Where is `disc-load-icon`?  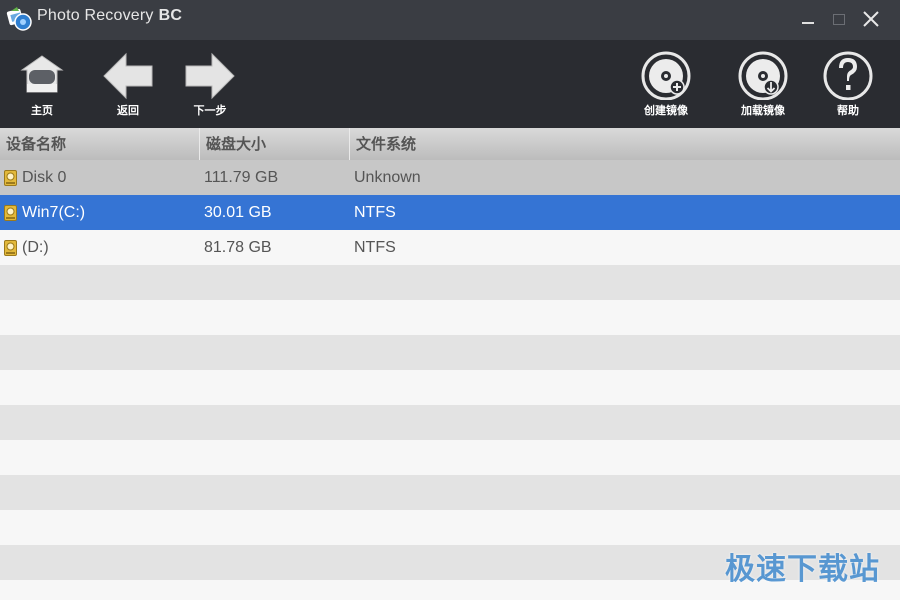 disc-load-icon is located at coordinates (763, 75).